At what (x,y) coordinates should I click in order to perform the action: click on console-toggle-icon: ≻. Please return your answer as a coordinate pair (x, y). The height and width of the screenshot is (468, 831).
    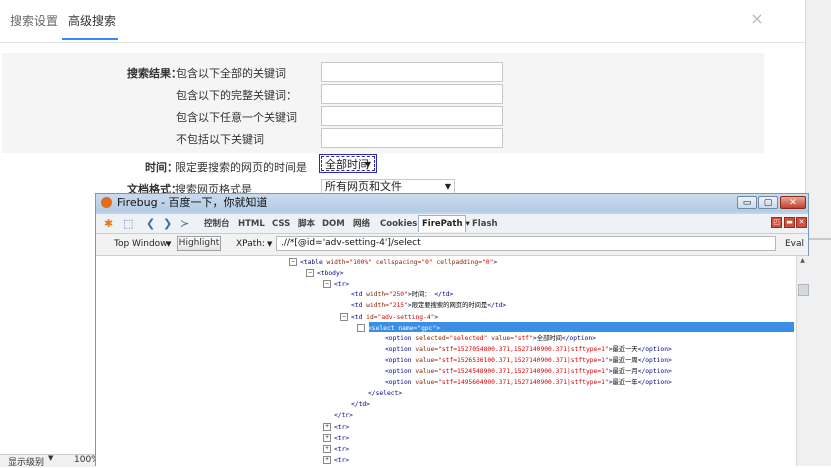
    Looking at the image, I should click on (184, 223).